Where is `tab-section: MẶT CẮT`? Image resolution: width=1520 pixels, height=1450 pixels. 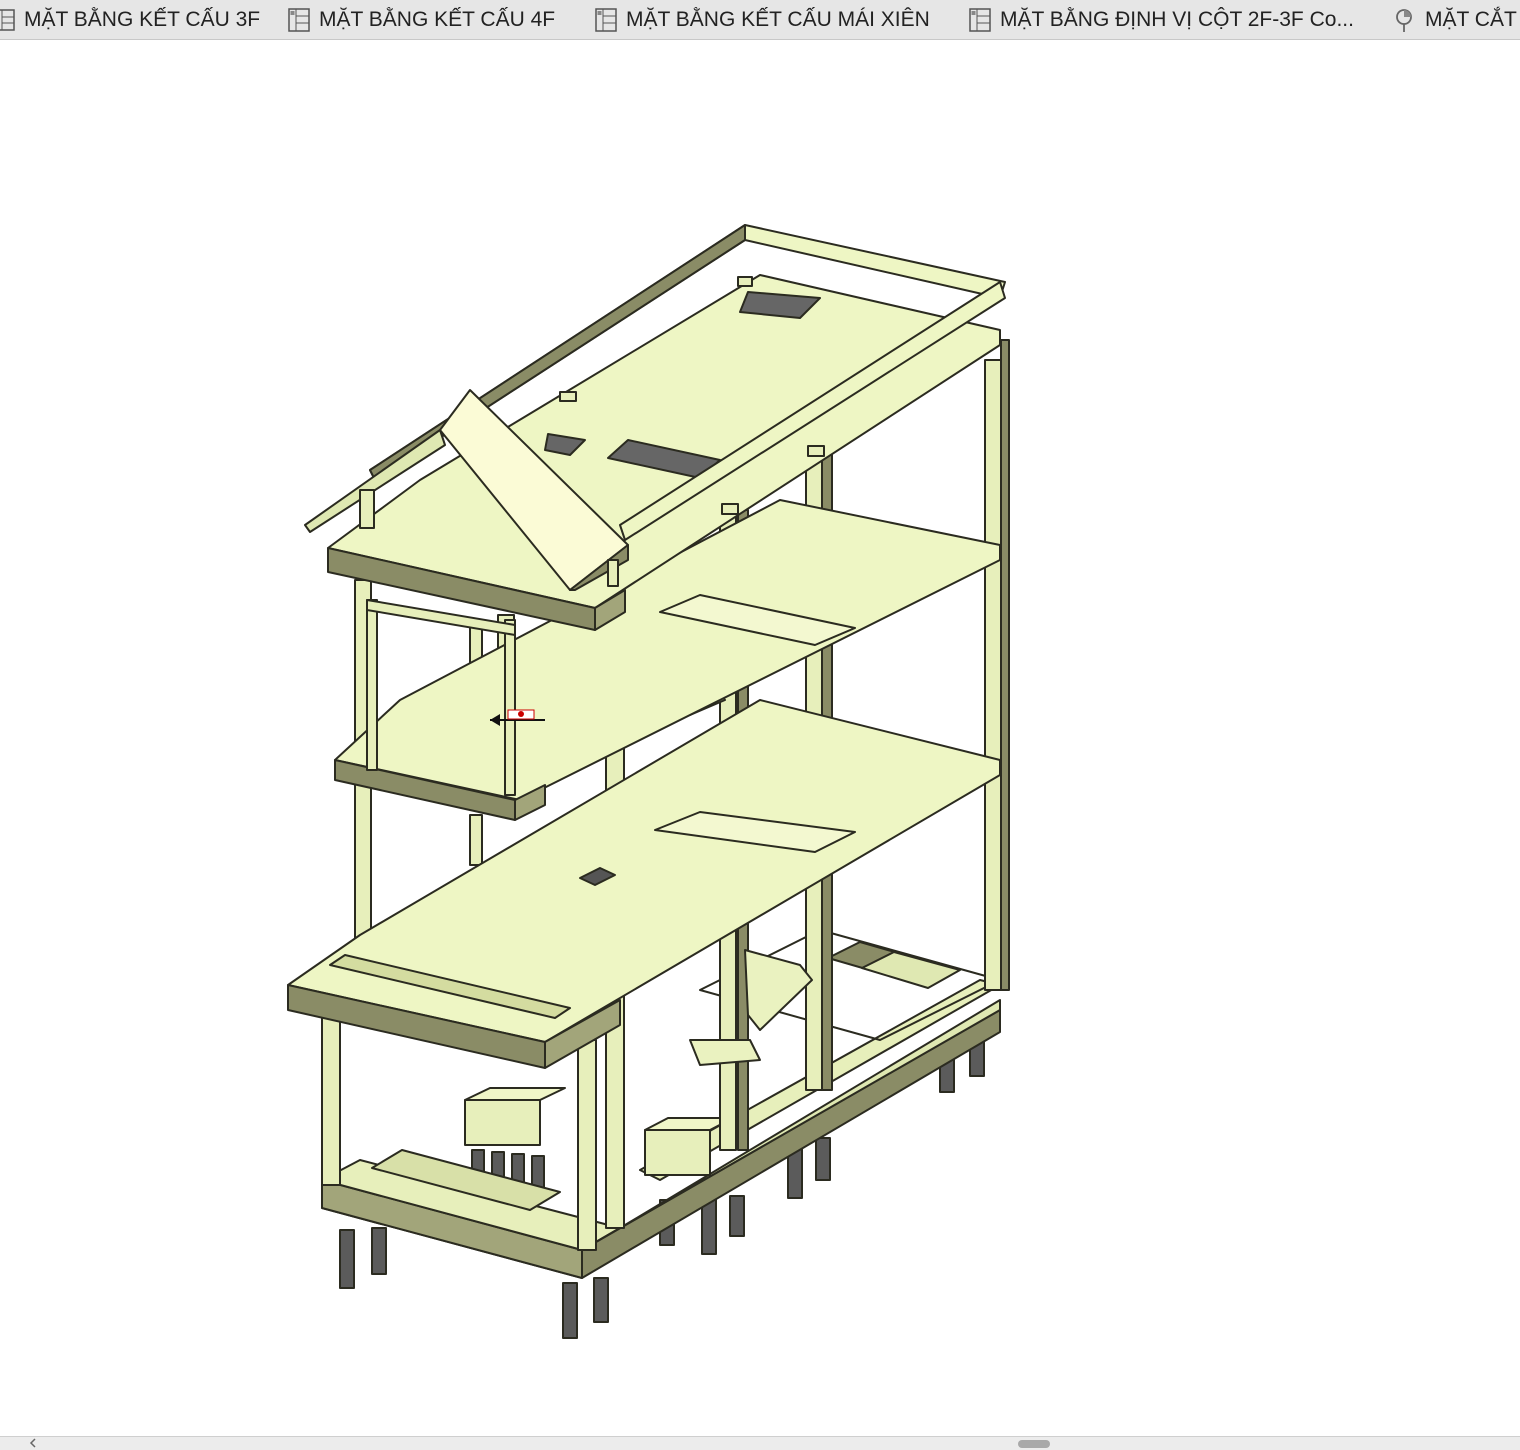 tab-section: MẶT CẮT is located at coordinates (1455, 20).